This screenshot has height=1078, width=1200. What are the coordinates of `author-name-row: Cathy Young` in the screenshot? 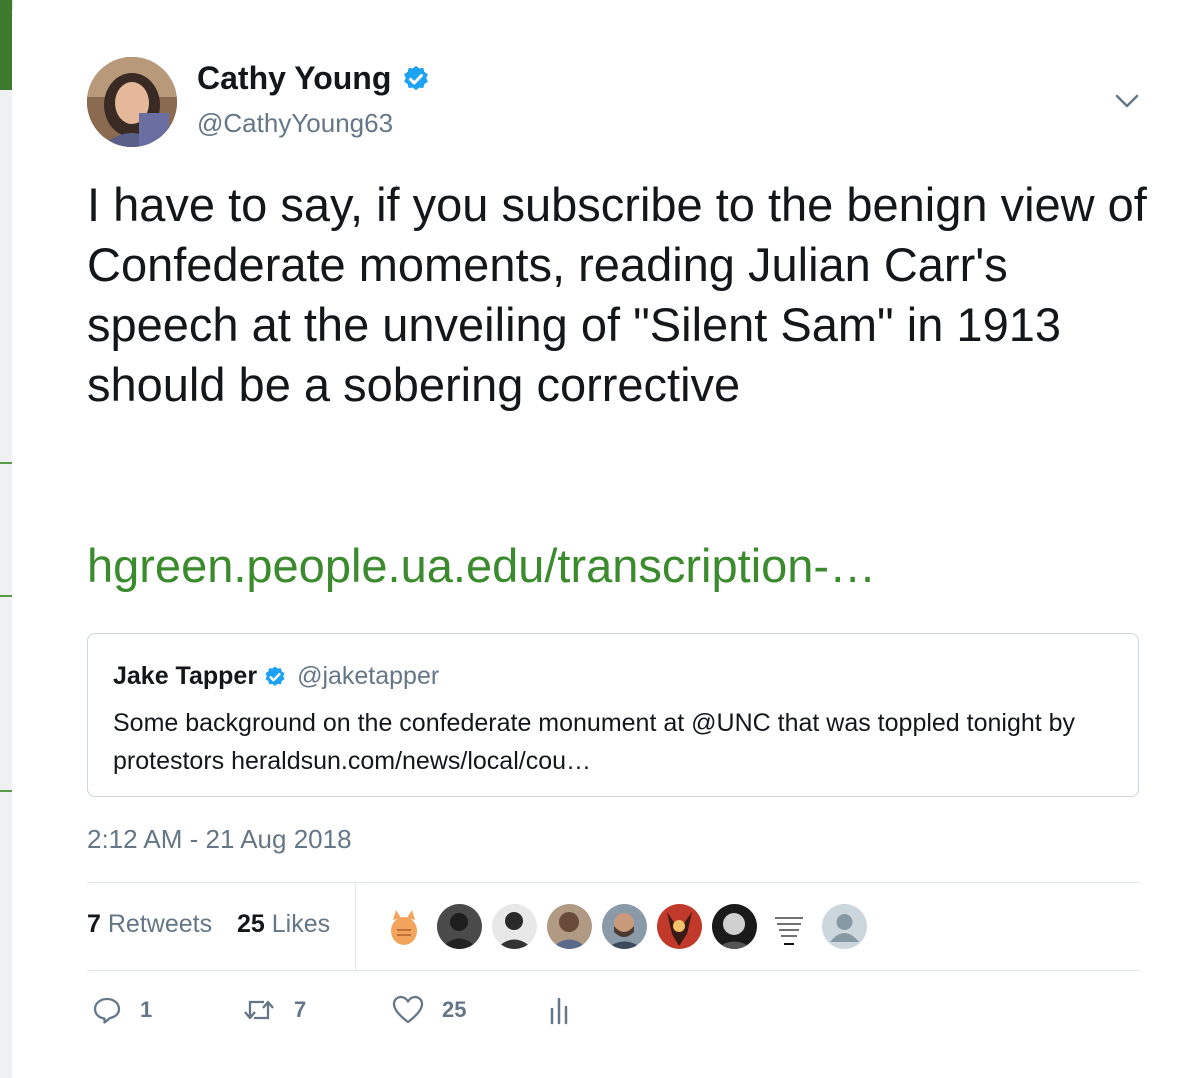 It's located at (314, 78).